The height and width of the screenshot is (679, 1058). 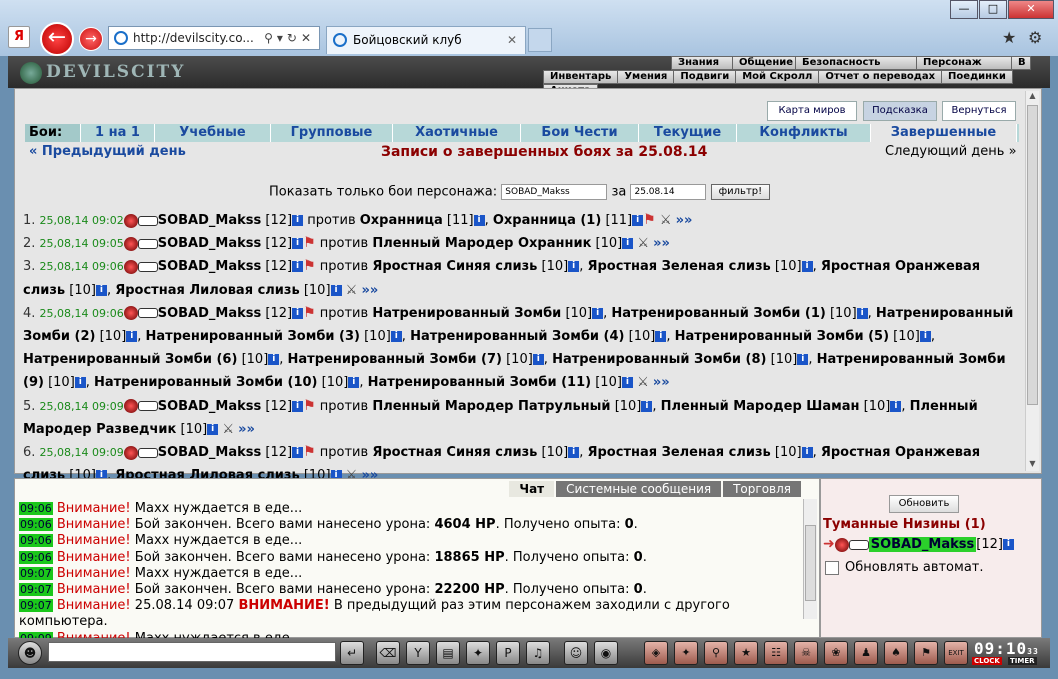 I want to click on previous-day-link: « Предыдущий день, so click(x=107, y=151).